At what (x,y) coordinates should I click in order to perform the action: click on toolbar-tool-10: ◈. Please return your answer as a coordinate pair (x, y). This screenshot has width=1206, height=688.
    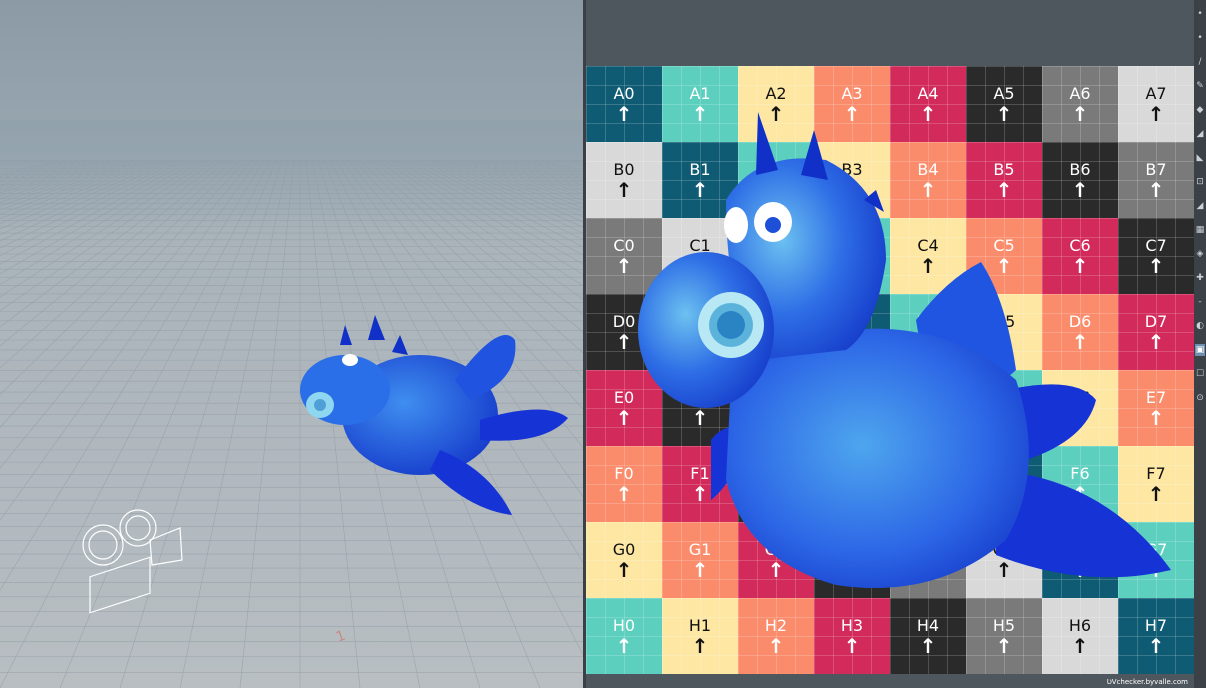
    Looking at the image, I should click on (1200, 254).